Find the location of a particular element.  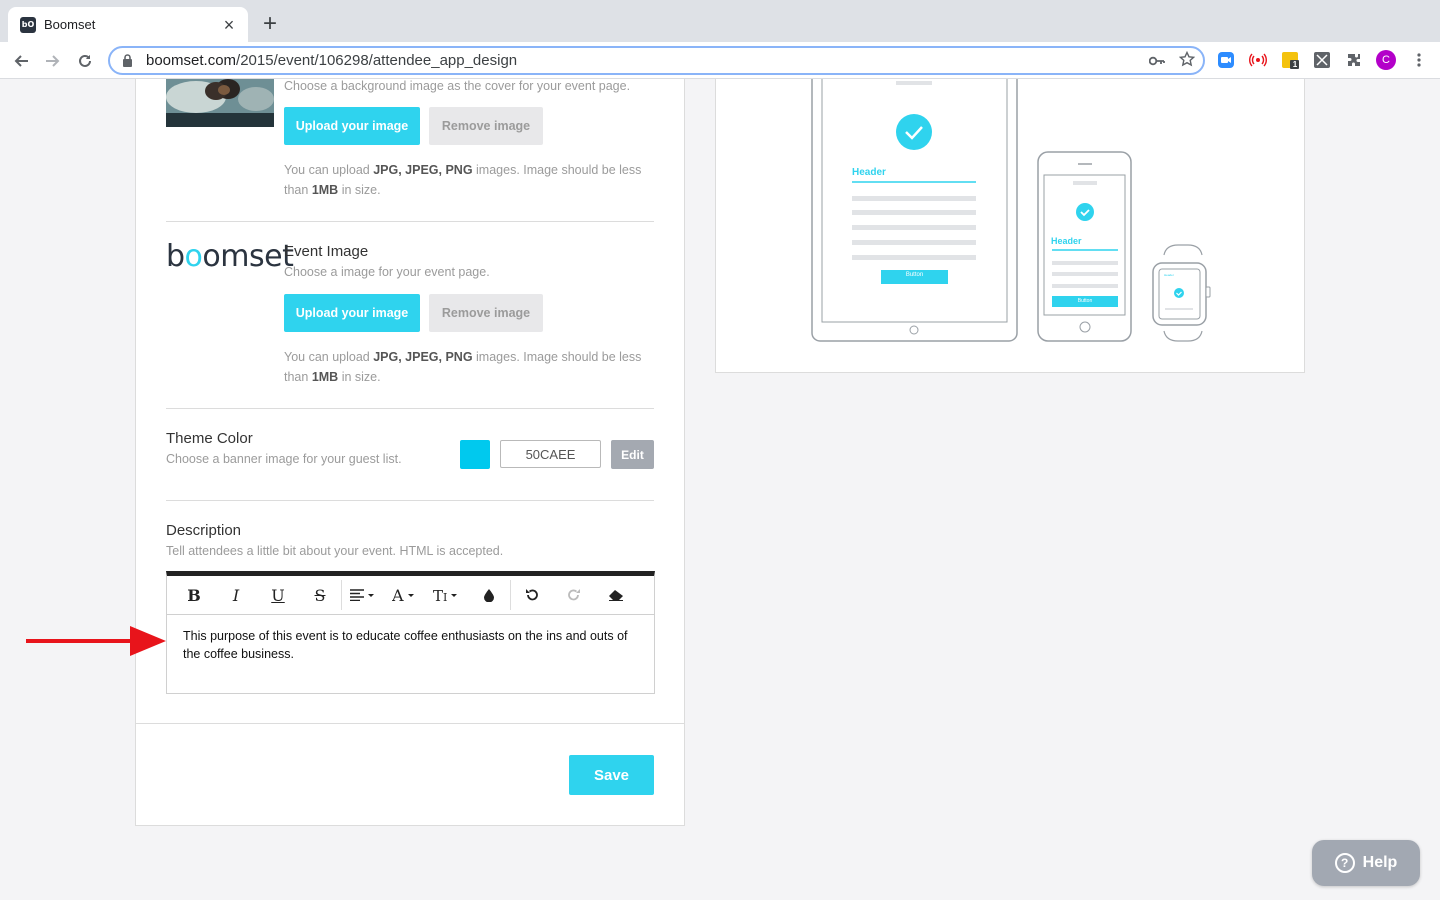

highlight-droplet-icon is located at coordinates (489, 595).